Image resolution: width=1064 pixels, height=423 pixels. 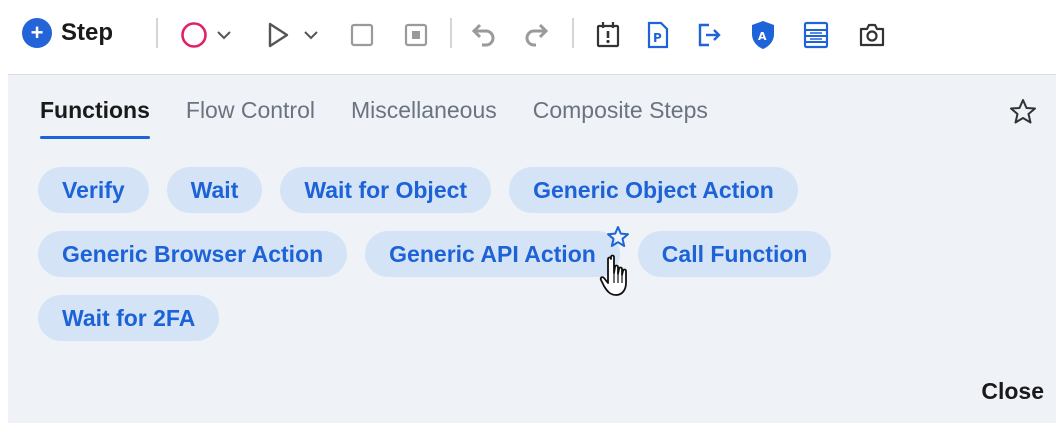 I want to click on run-button, so click(x=278, y=35).